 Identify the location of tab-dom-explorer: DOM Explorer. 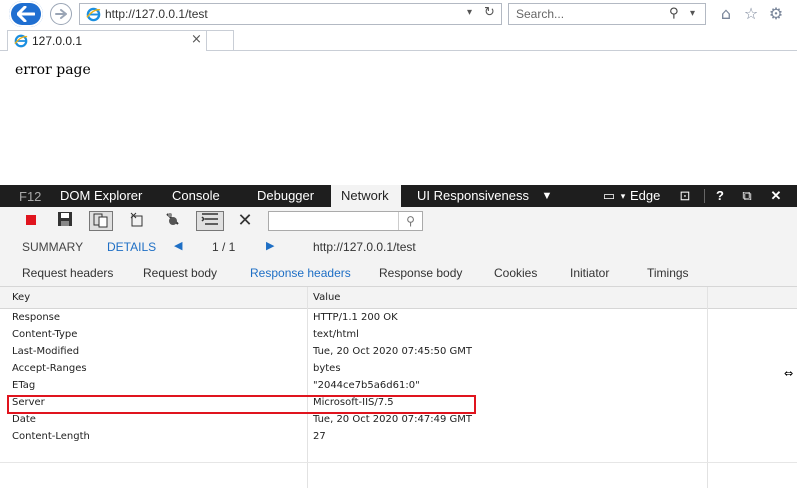
(101, 196).